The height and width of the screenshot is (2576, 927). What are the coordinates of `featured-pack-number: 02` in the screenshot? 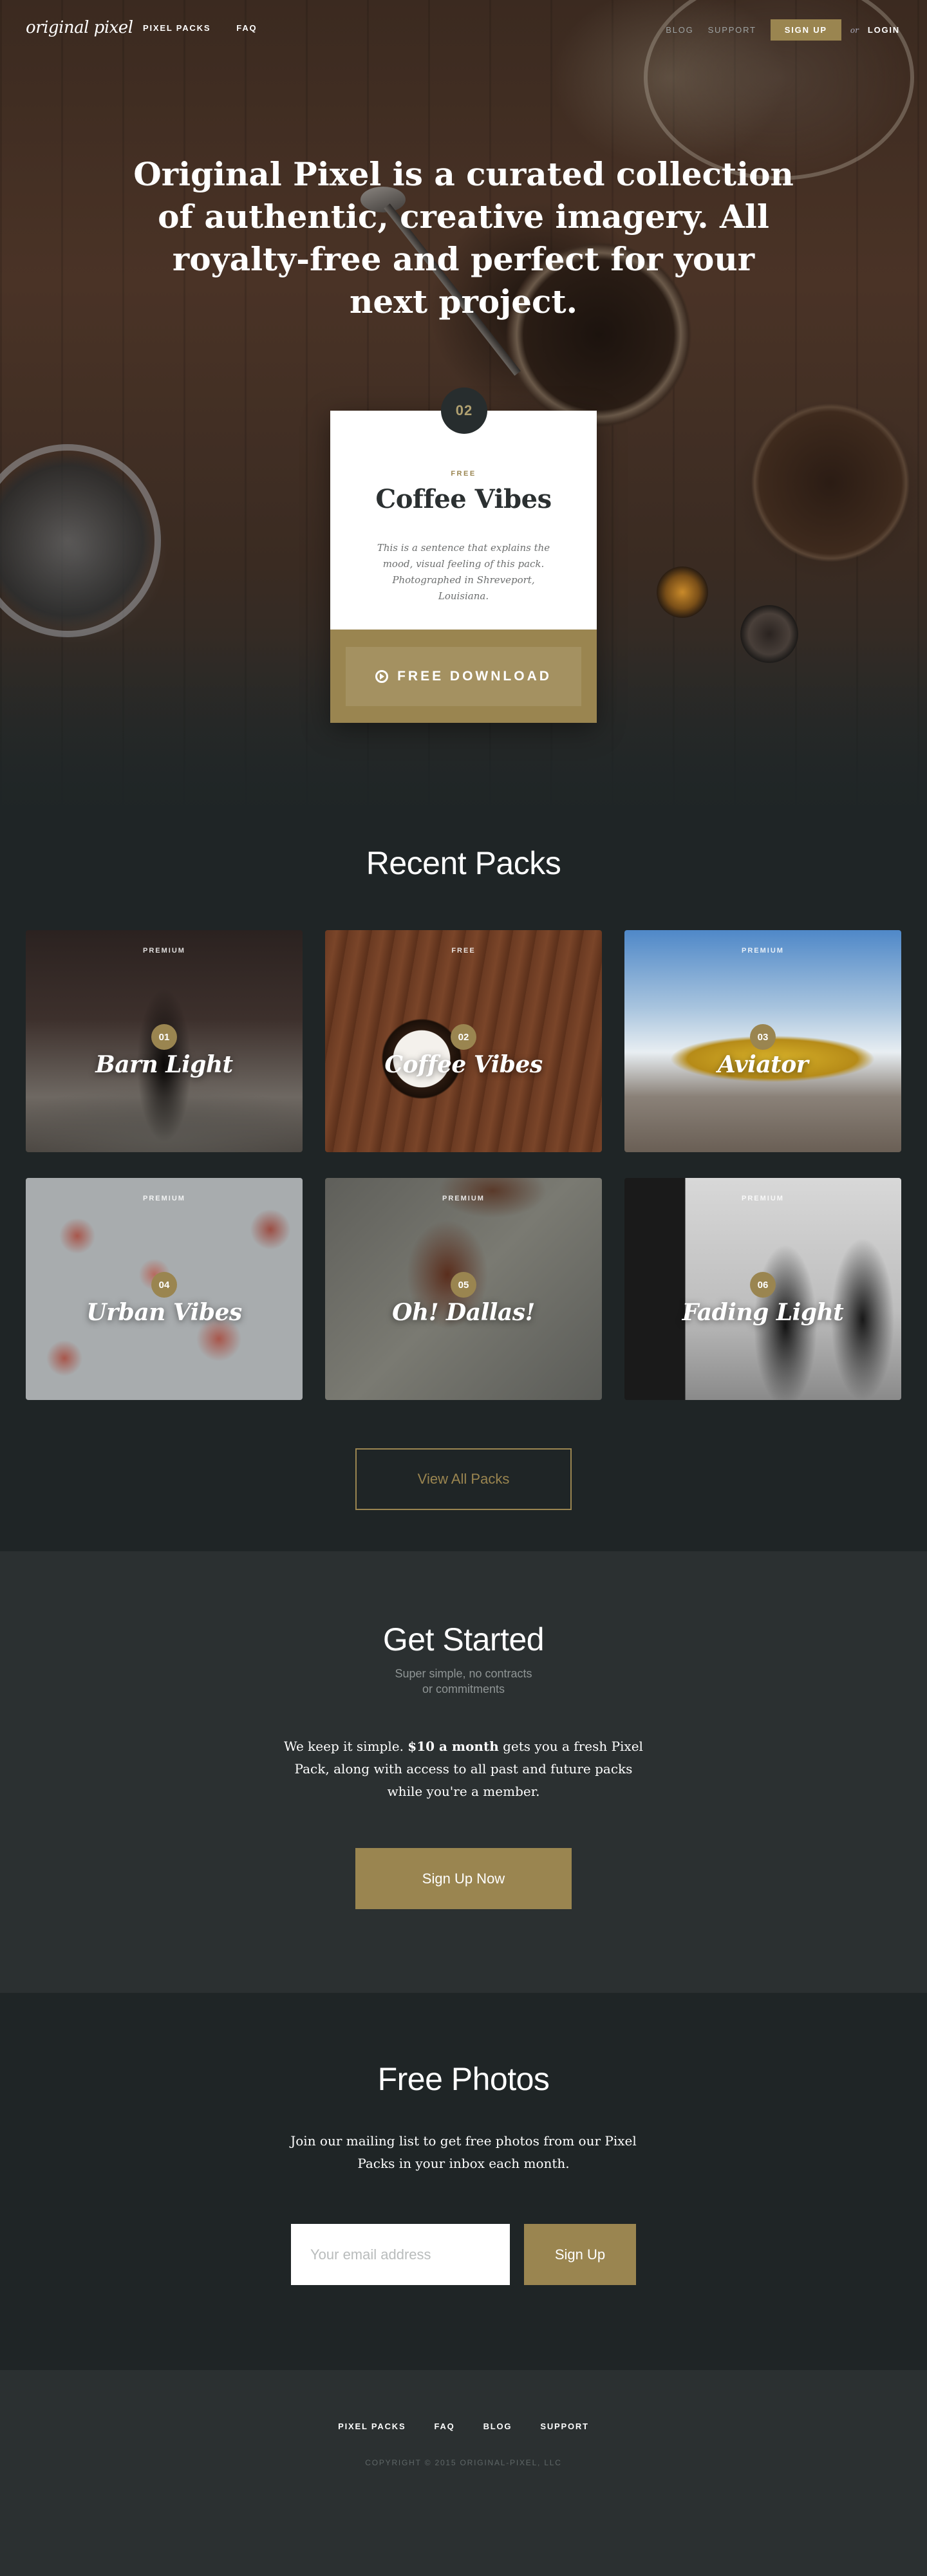 It's located at (464, 410).